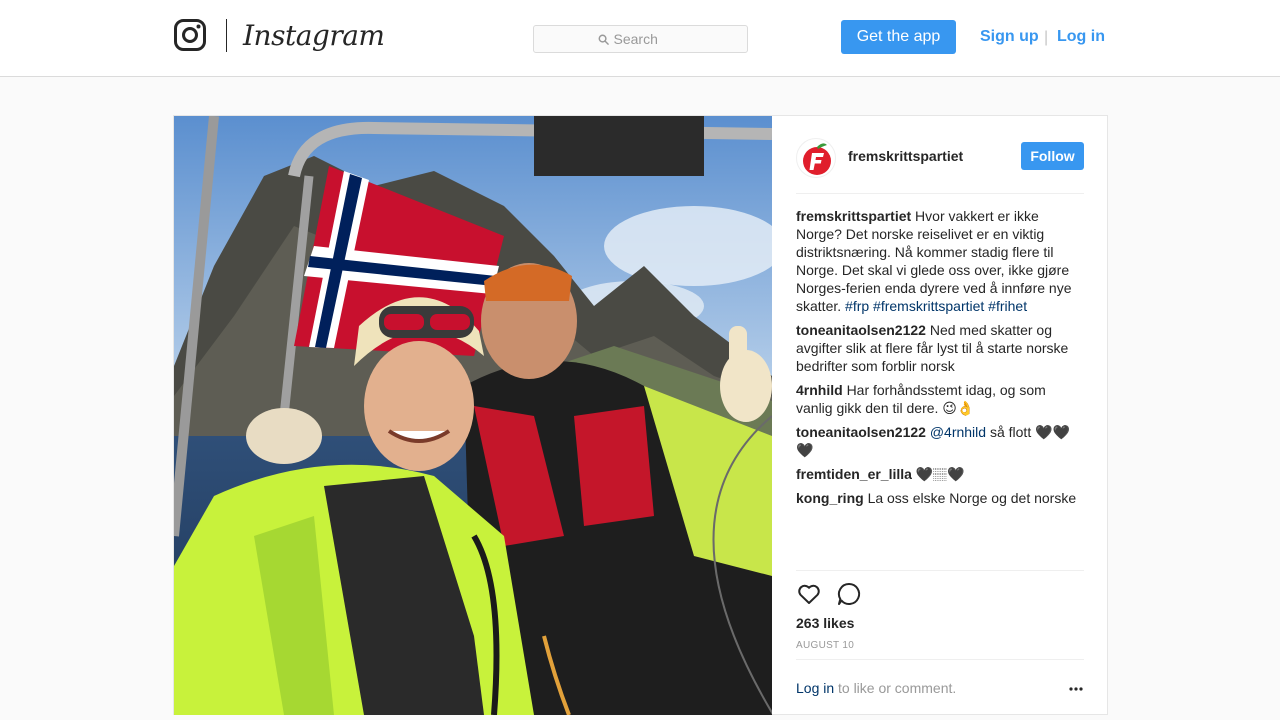 Image resolution: width=1280 pixels, height=720 pixels. Describe the element at coordinates (1081, 37) in the screenshot. I see `log-in-link: Log in` at that location.